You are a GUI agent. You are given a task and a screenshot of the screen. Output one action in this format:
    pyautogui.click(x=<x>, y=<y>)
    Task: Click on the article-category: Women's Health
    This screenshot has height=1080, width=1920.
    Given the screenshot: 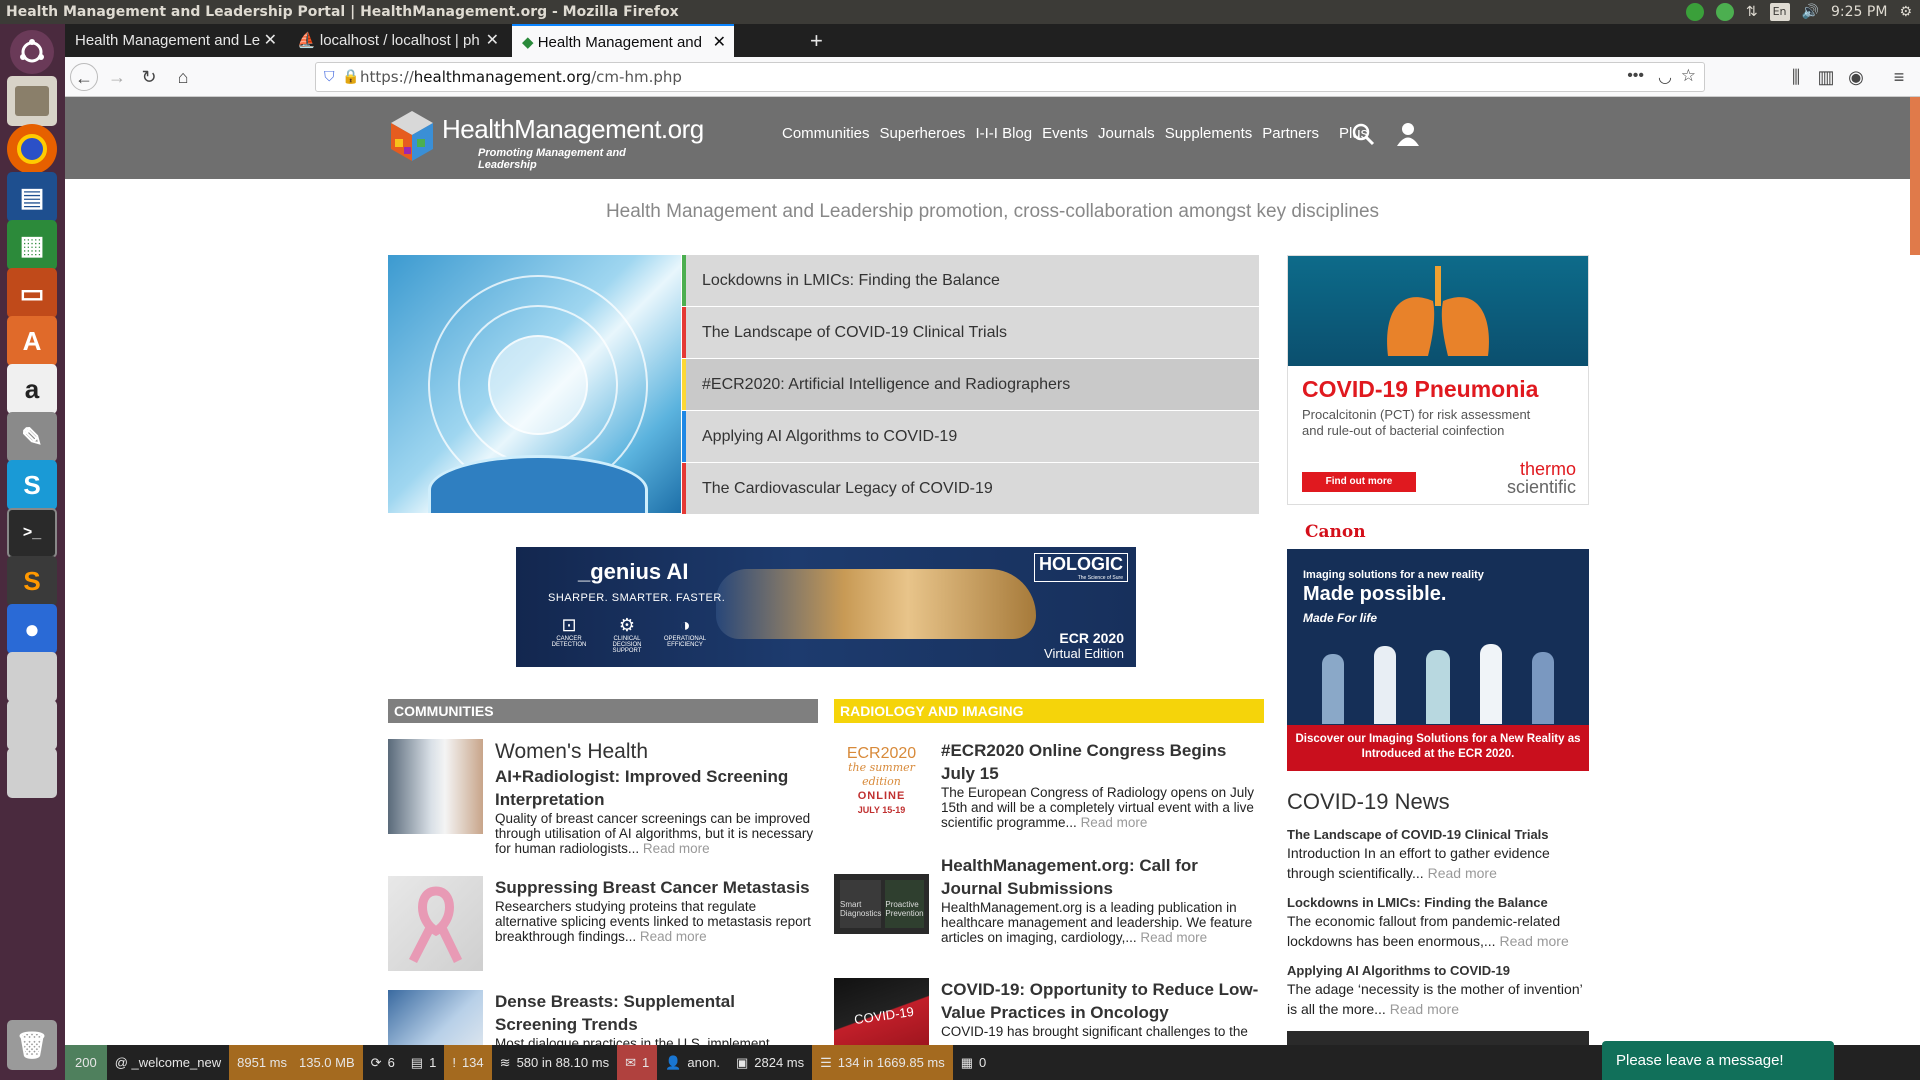 What is the action you would take?
    pyautogui.click(x=655, y=752)
    